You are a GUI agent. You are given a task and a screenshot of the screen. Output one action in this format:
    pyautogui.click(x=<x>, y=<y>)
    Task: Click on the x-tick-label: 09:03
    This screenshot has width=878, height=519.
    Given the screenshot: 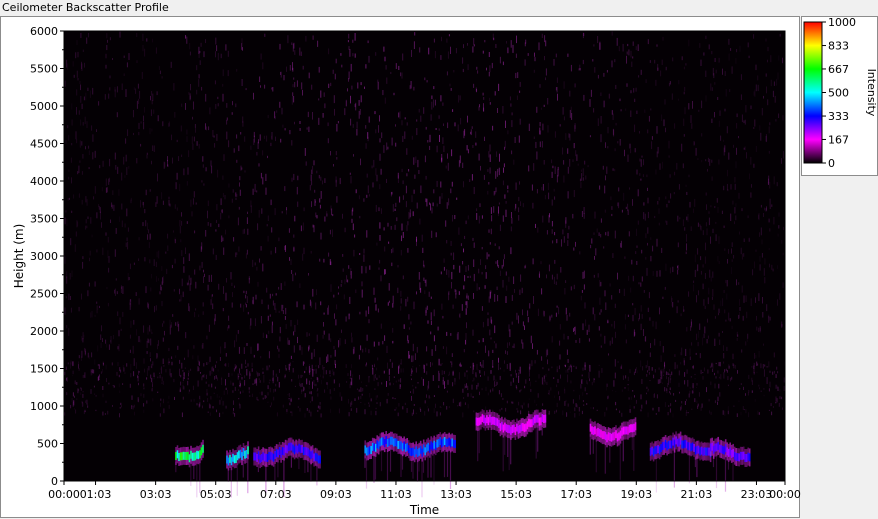 What is the action you would take?
    pyautogui.click(x=336, y=494)
    